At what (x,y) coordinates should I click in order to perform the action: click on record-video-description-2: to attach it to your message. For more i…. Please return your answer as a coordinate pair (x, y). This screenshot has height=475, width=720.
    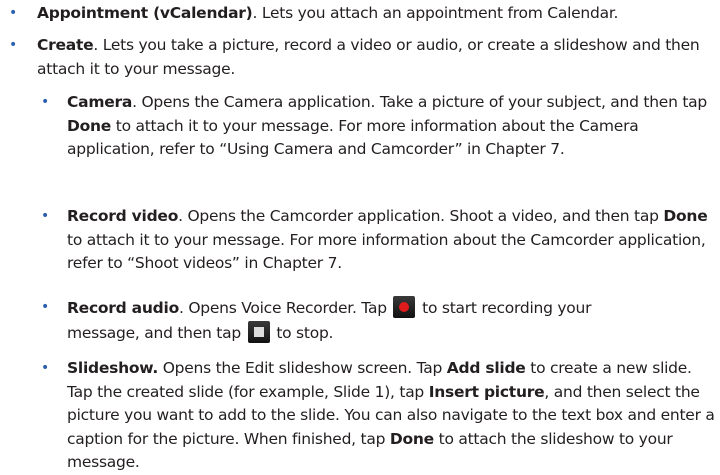
    Looking at the image, I should click on (386, 251).